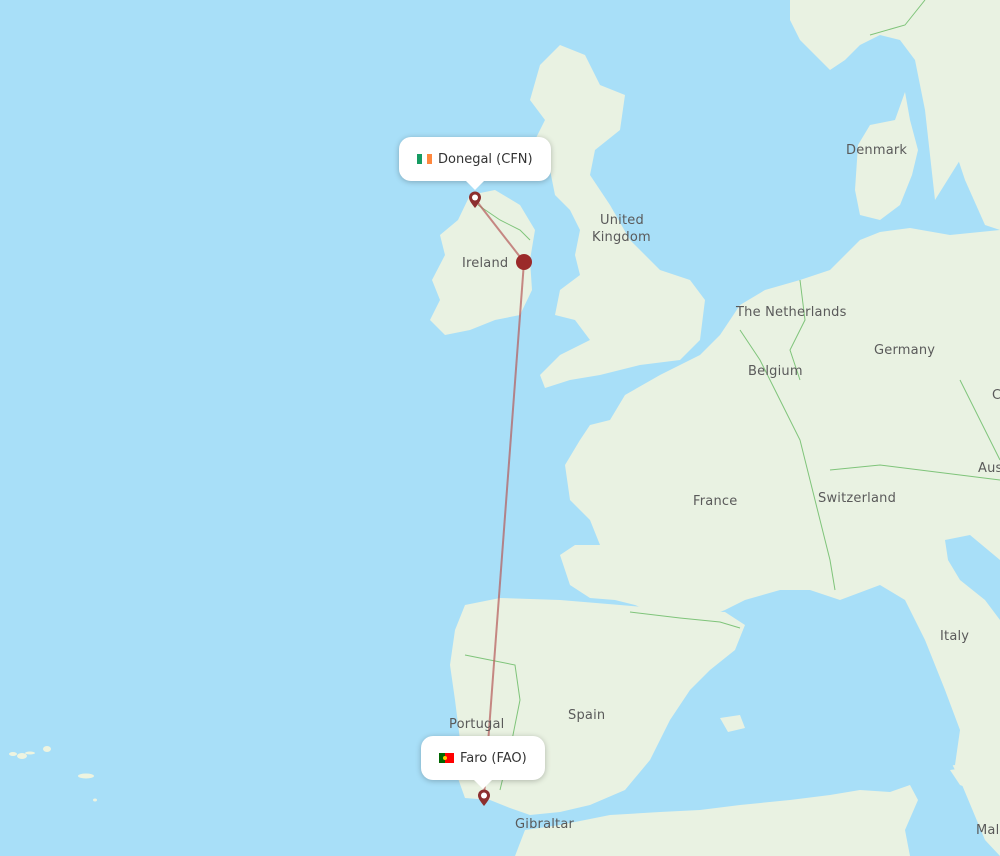  I want to click on label-spain: Spain, so click(587, 715).